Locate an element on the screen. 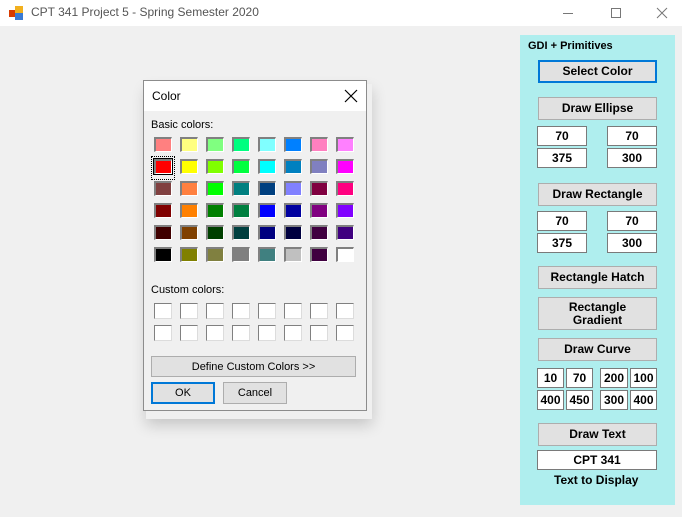 This screenshot has width=682, height=517. close-icon is located at coordinates (351, 96).